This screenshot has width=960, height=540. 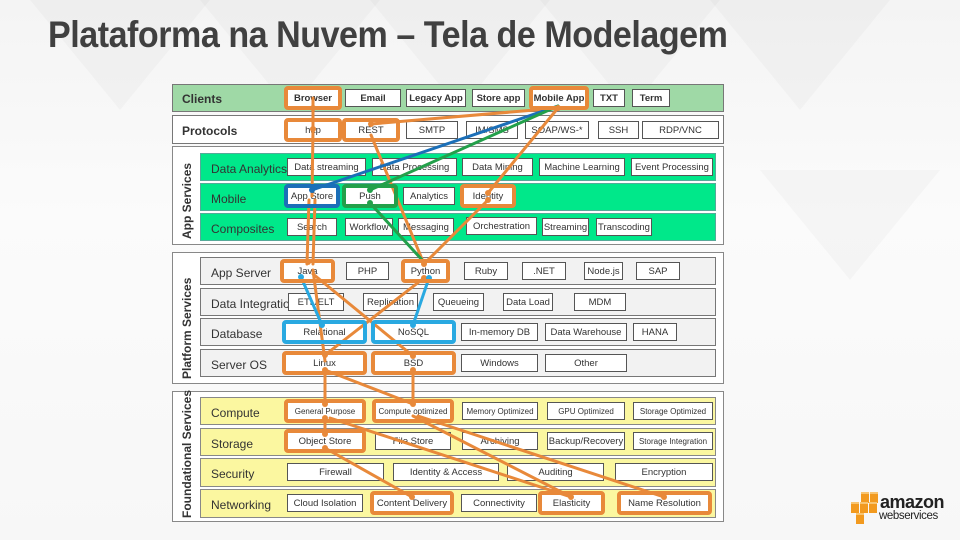 I want to click on layer-label-server-os: Server OS, so click(x=239, y=365).